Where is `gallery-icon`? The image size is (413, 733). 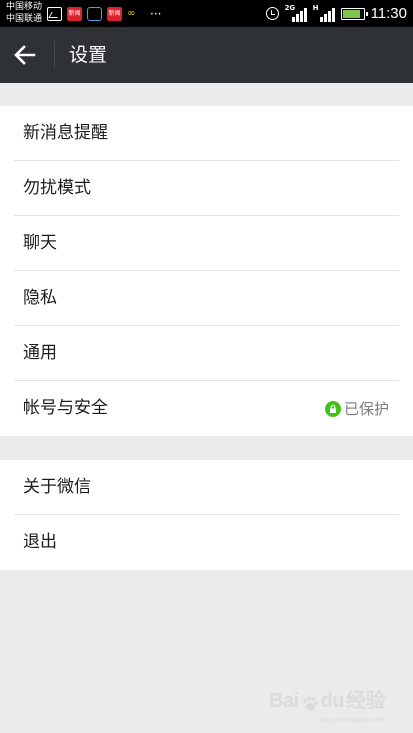 gallery-icon is located at coordinates (54, 13).